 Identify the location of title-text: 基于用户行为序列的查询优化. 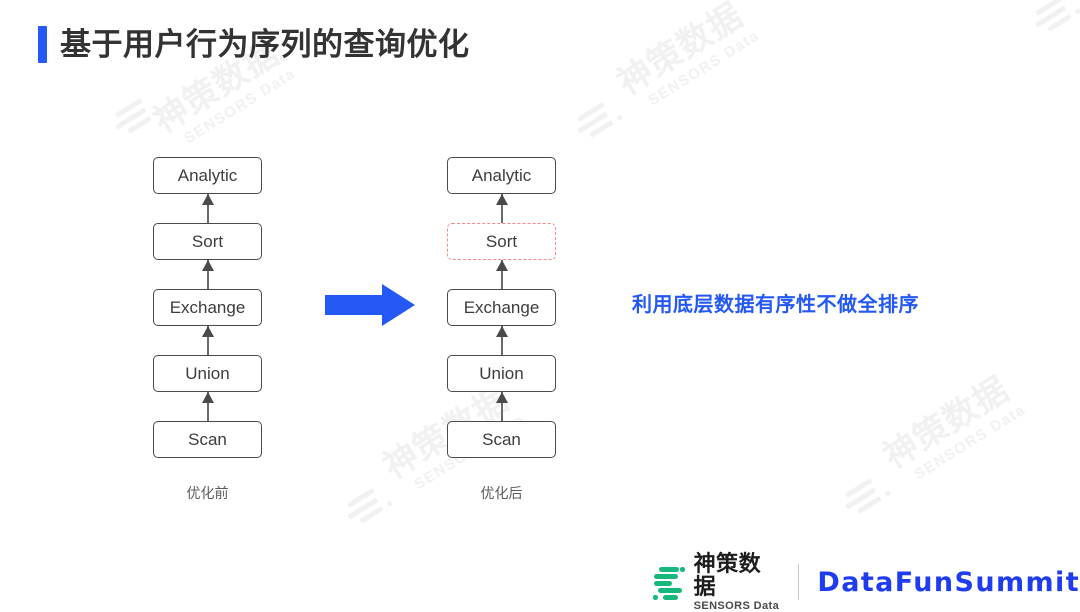
(265, 44).